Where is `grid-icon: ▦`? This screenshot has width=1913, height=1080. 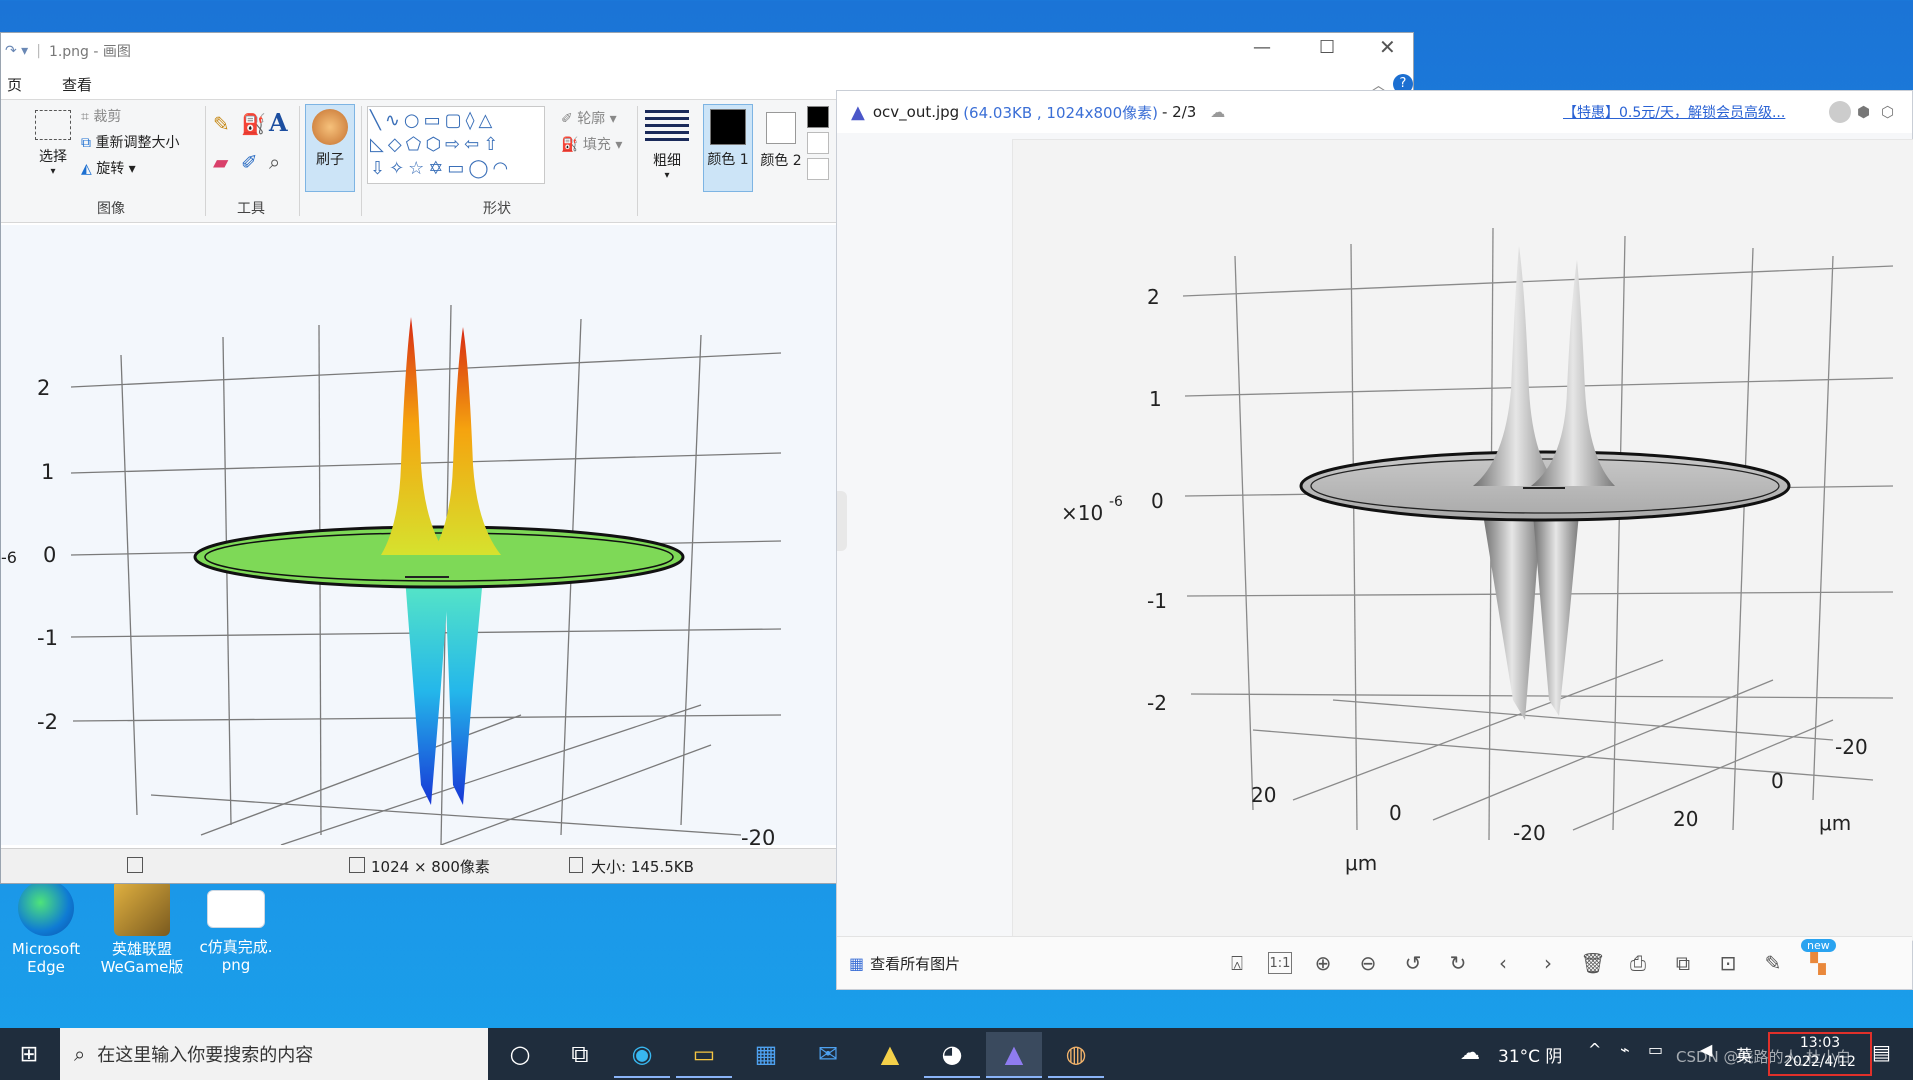 grid-icon: ▦ is located at coordinates (856, 963).